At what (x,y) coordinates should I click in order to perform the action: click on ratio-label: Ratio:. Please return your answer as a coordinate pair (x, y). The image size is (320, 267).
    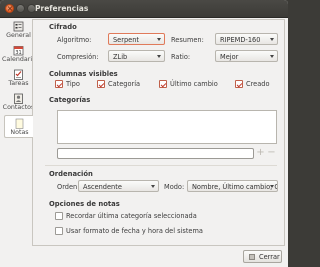
    Looking at the image, I should click on (181, 57).